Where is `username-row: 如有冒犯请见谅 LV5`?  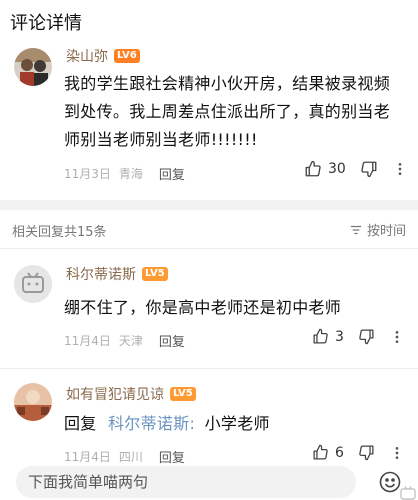
username-row: 如有冒犯请见谅 LV5 is located at coordinates (131, 394).